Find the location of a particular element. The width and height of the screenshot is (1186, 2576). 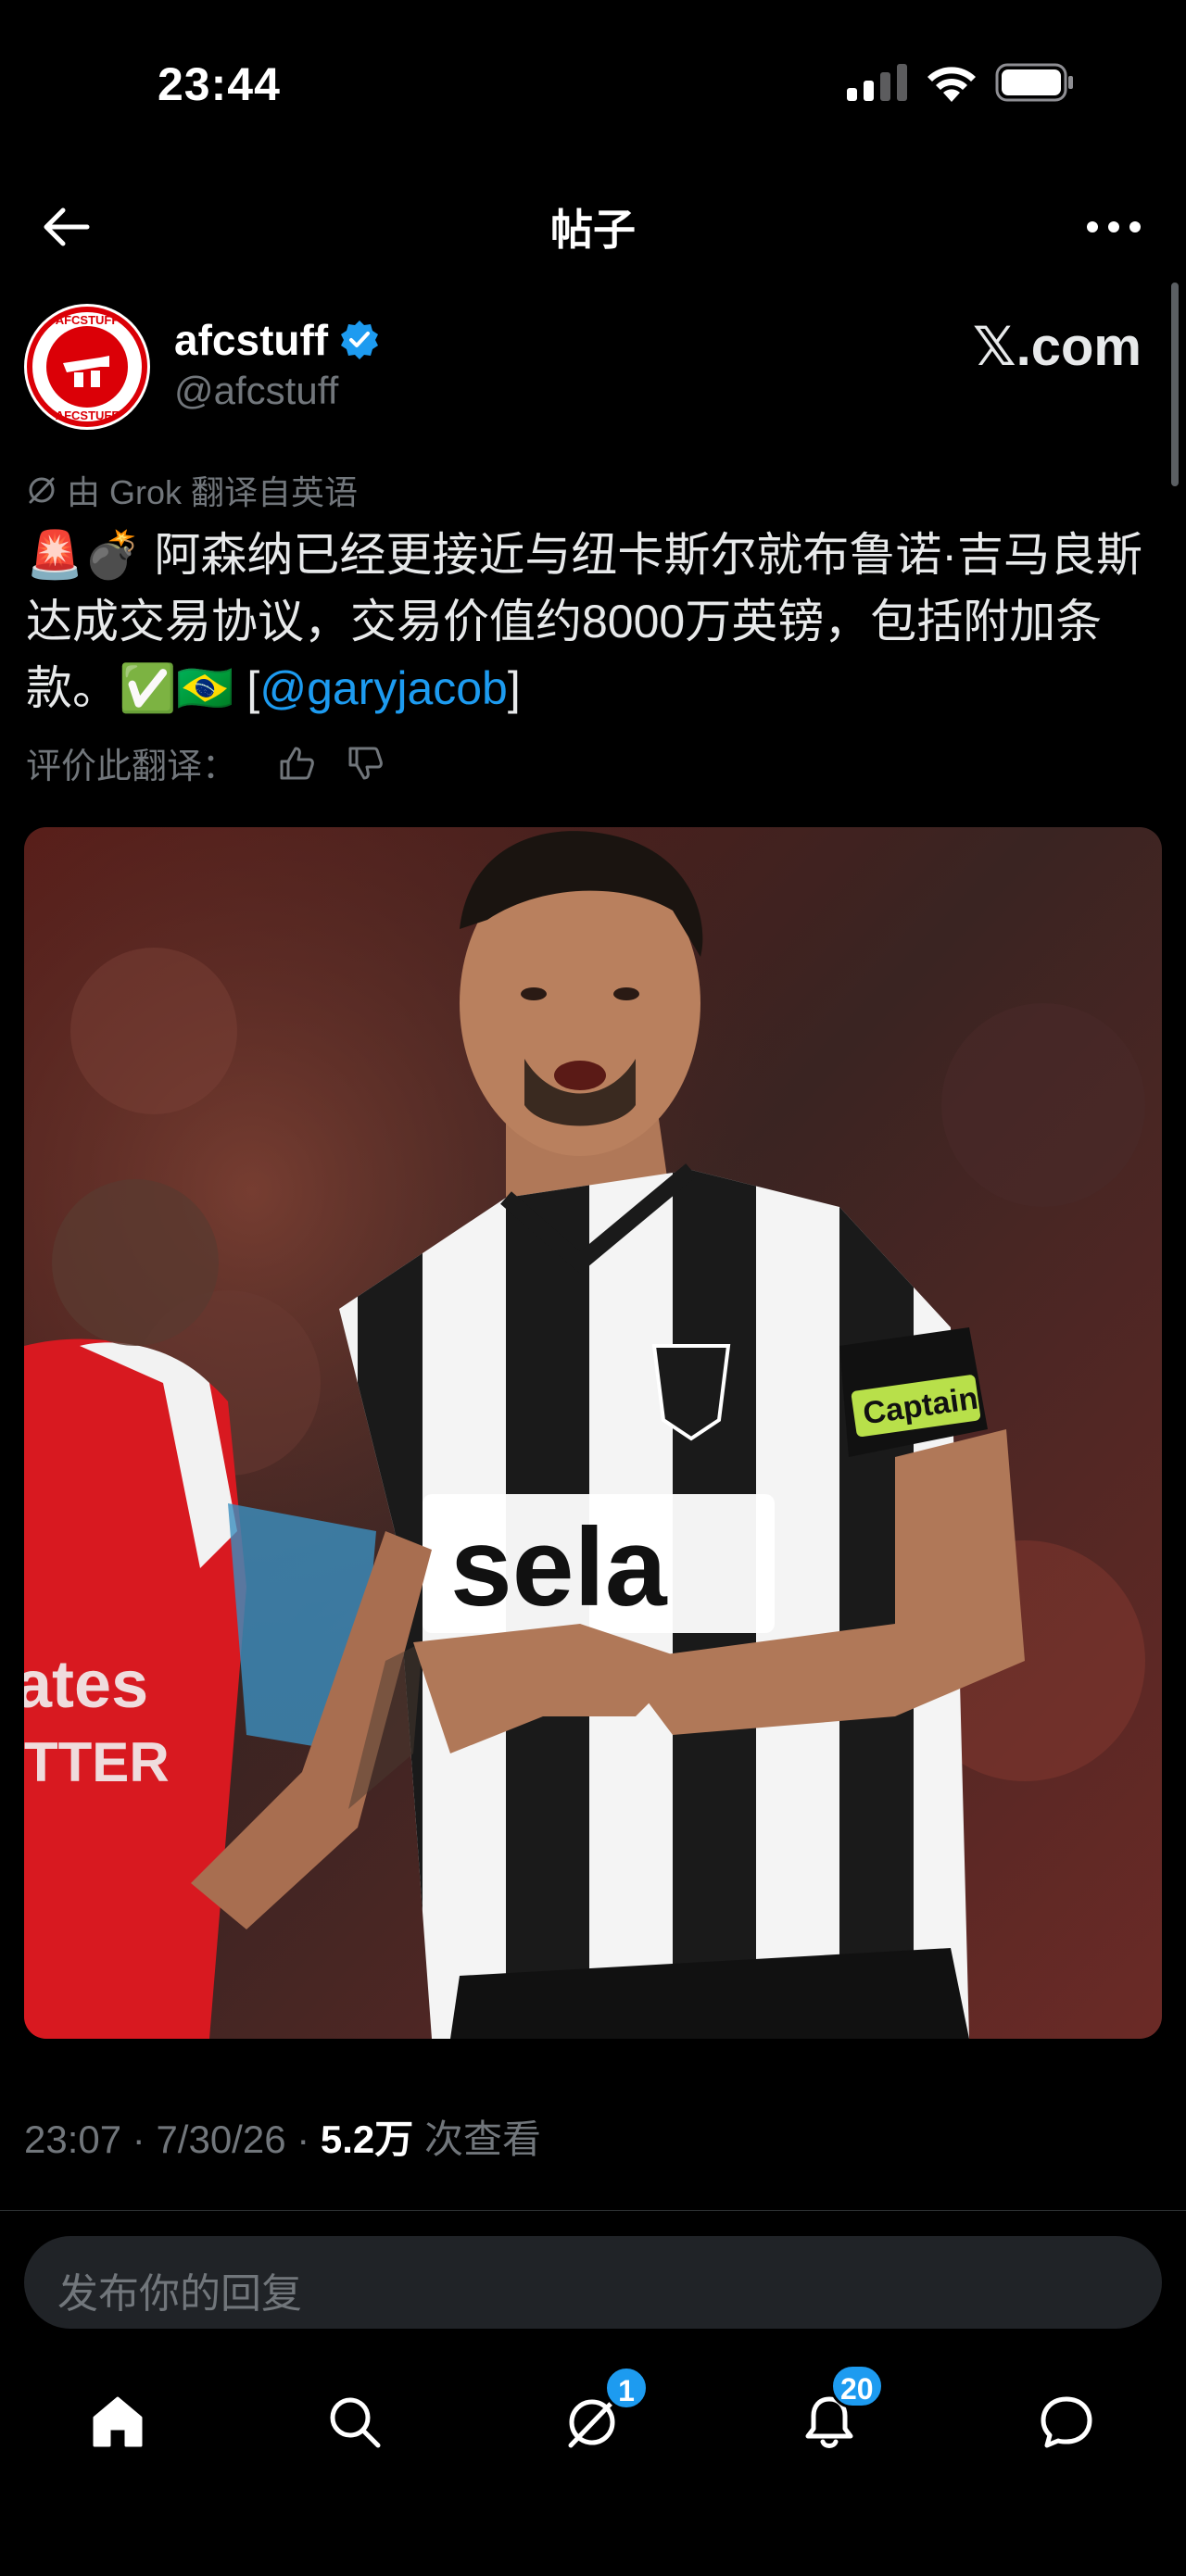

thumbs-down-icon is located at coordinates (365, 763).